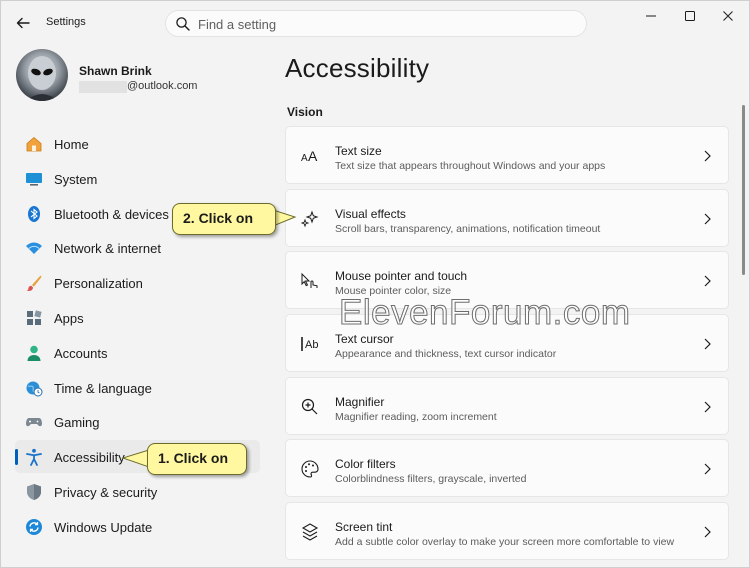 The image size is (750, 568). I want to click on brush-icon, so click(34, 283).